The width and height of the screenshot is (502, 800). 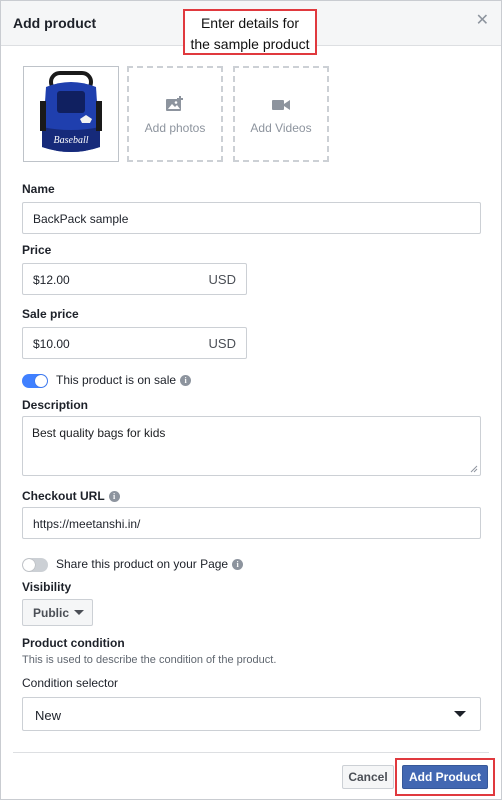 What do you see at coordinates (174, 103) in the screenshot?
I see `photo-icon` at bounding box center [174, 103].